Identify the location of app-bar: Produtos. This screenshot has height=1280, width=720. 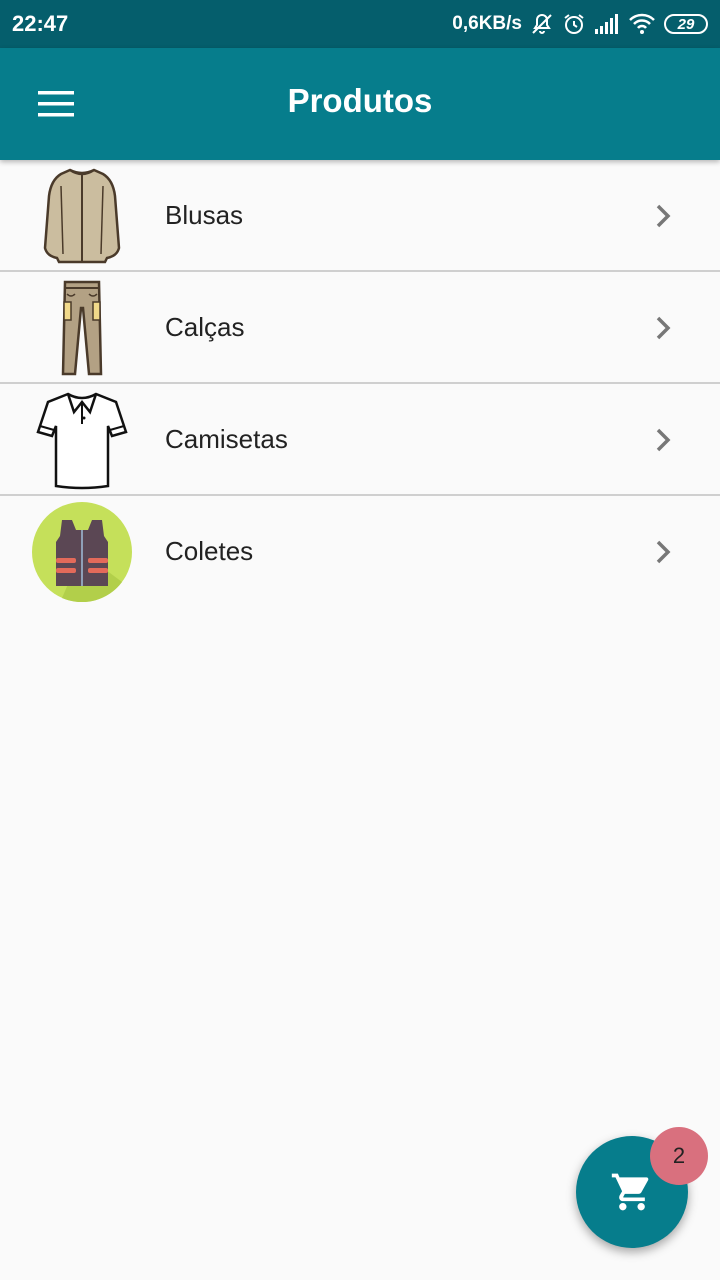
(360, 104).